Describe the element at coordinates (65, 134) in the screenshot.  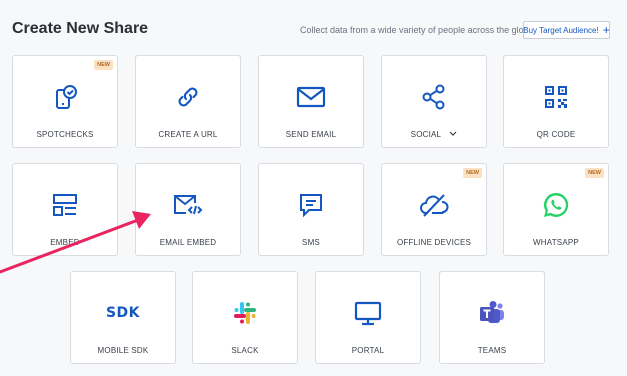
I see `card-label: SPOTCHECKS` at that location.